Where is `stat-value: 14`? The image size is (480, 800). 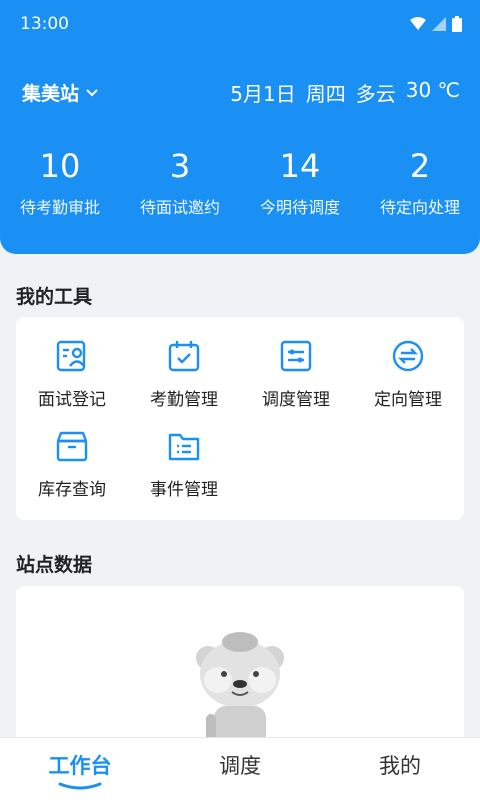 stat-value: 14 is located at coordinates (300, 166).